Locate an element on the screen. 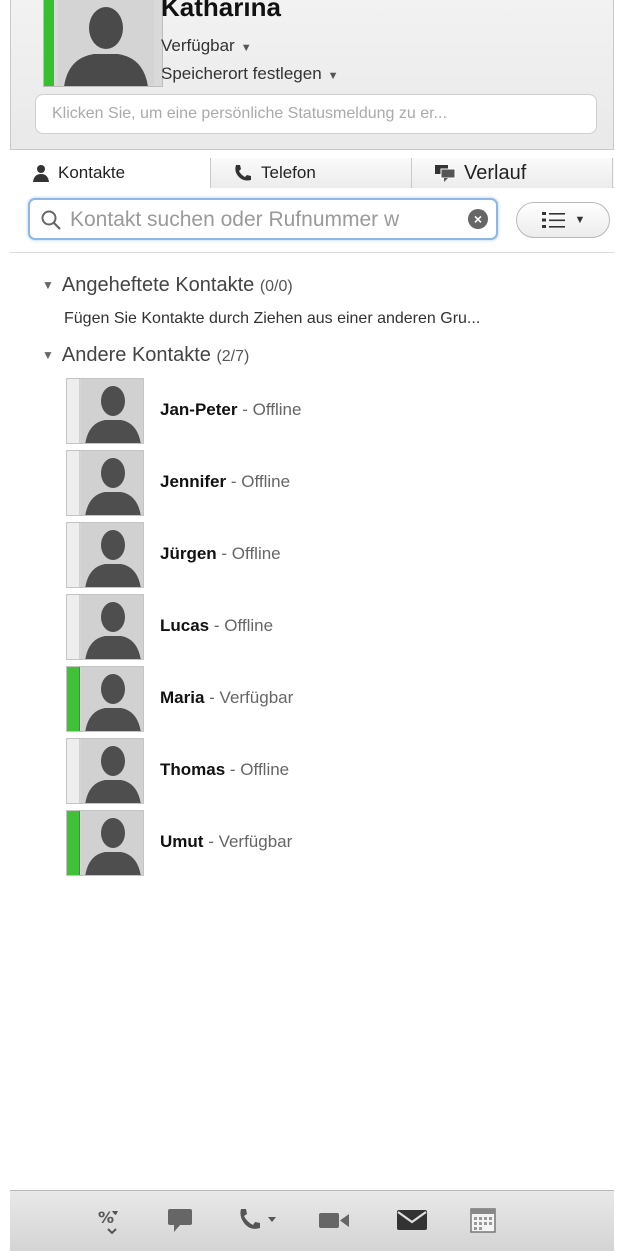 This screenshot has height=1251, width=630. contact-search-box: × is located at coordinates (263, 219).